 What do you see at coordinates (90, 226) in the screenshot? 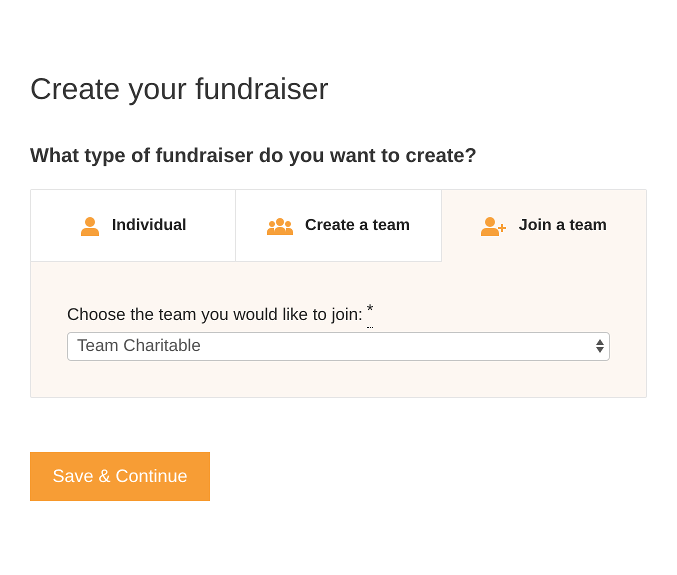
I see `person-icon` at bounding box center [90, 226].